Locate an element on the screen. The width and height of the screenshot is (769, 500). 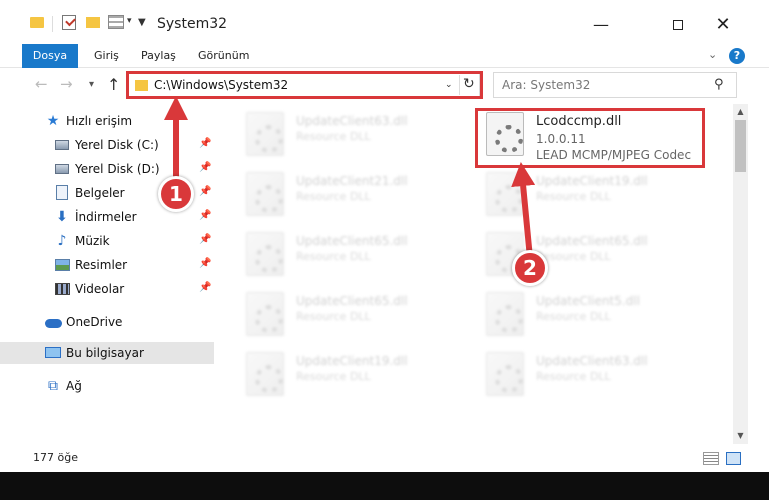
close-button: ✕ is located at coordinates (723, 25).